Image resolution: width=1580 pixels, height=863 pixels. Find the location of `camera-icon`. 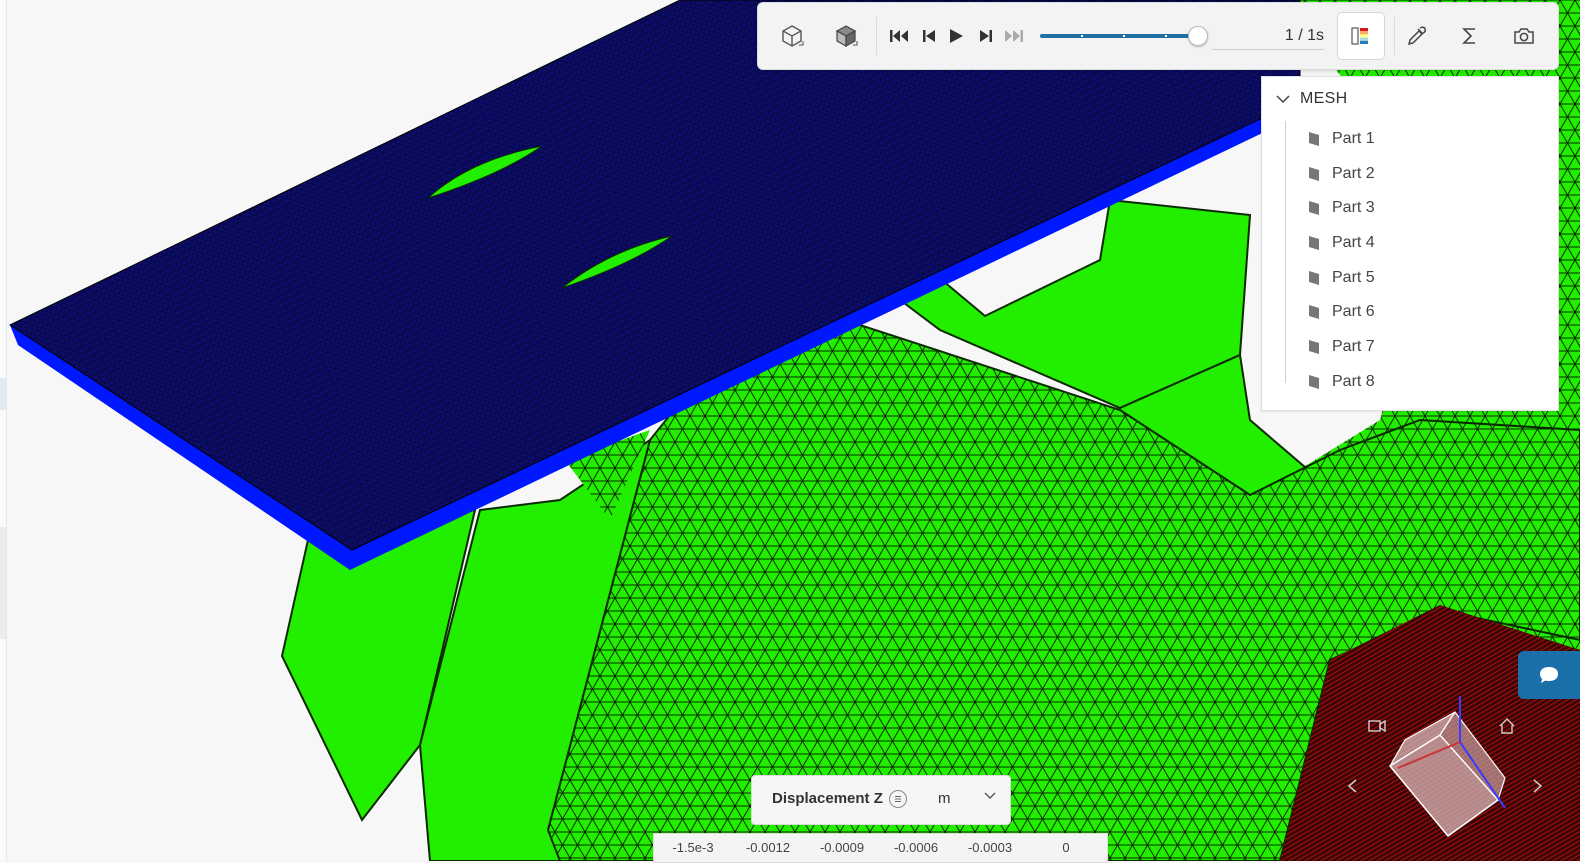

camera-icon is located at coordinates (1524, 36).